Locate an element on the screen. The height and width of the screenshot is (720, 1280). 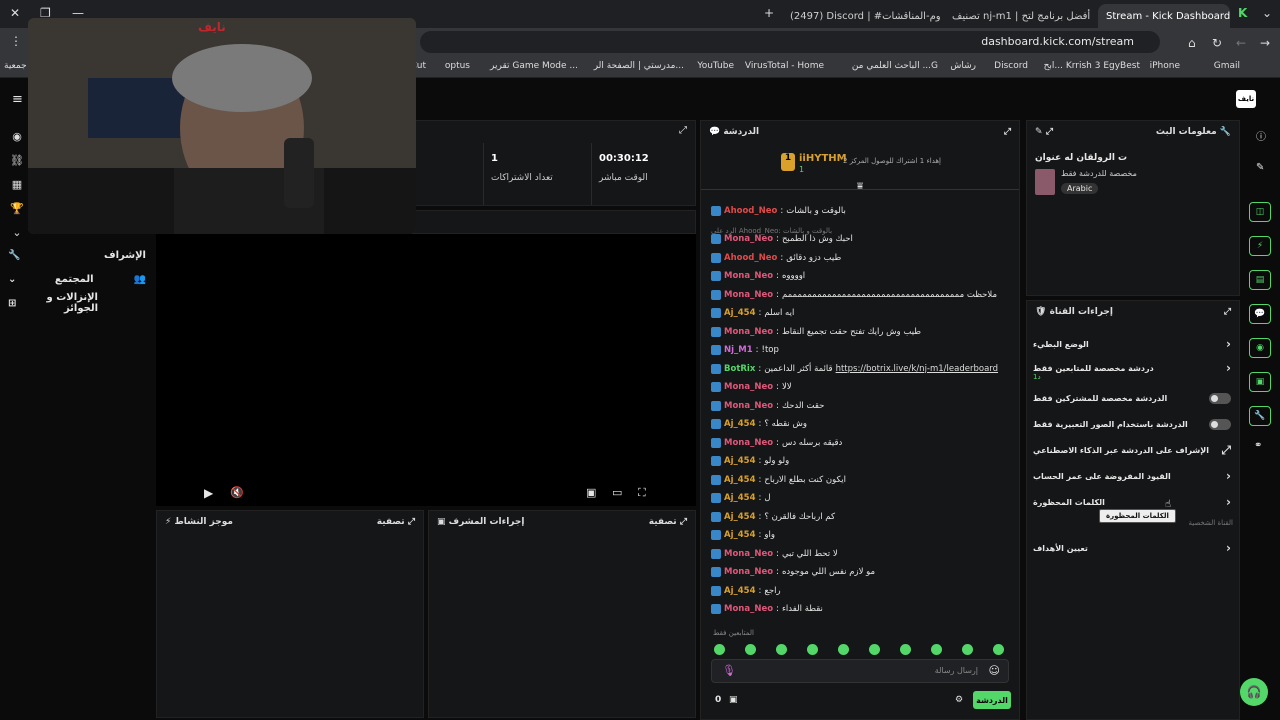
rail-lightning-button: ⚡ is located at coordinates (1260, 246).